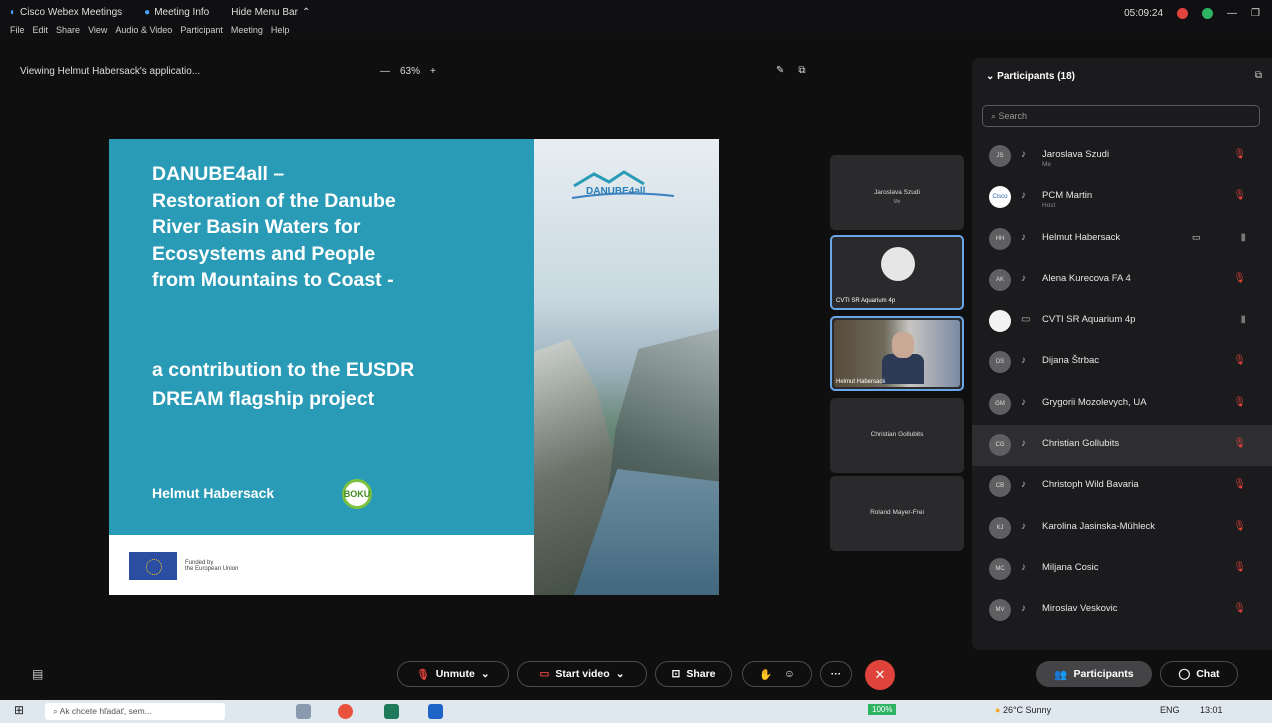 The width and height of the screenshot is (1272, 723). What do you see at coordinates (176, 12) in the screenshot?
I see `meeting-info-button: ● Meeting Info` at bounding box center [176, 12].